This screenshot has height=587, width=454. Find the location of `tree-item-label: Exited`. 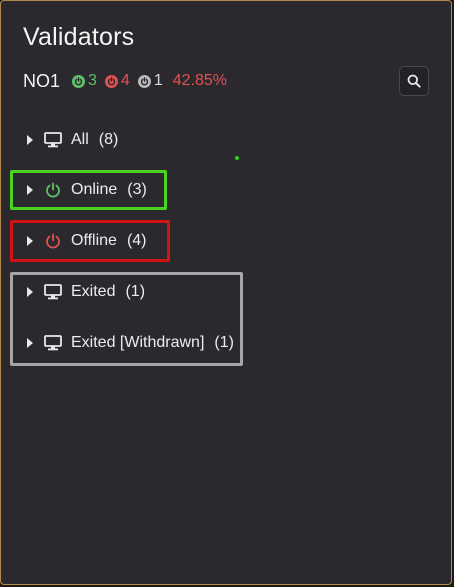

tree-item-label: Exited is located at coordinates (93, 291).